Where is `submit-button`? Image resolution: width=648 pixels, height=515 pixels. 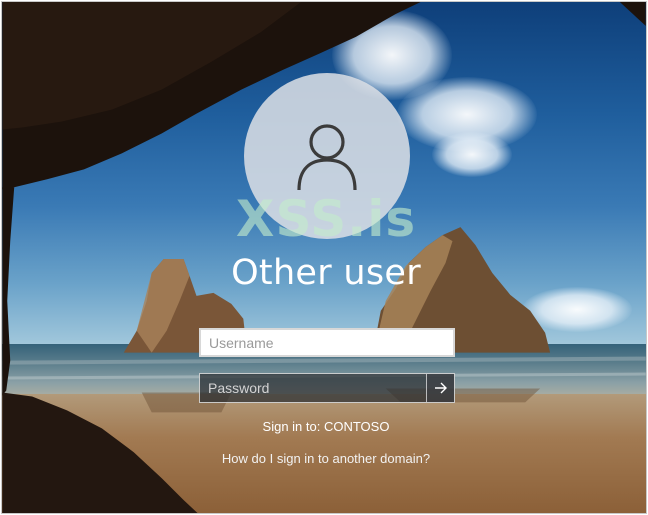
submit-button is located at coordinates (440, 388).